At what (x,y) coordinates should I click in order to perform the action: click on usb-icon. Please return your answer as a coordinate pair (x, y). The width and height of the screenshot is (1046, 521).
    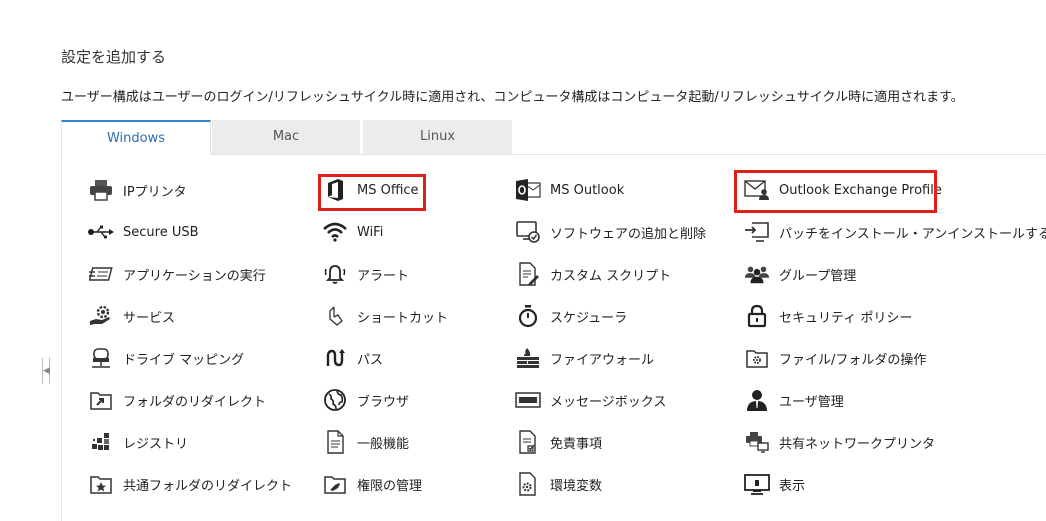
    Looking at the image, I should click on (101, 232).